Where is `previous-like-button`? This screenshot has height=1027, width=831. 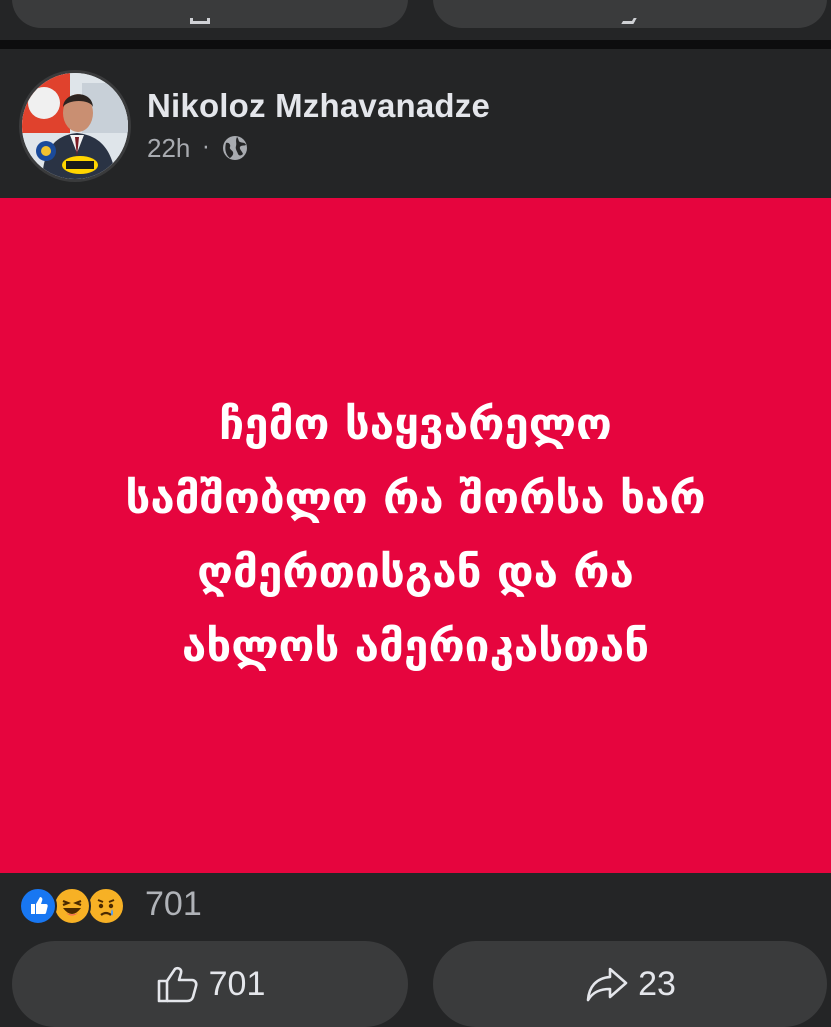
previous-like-button is located at coordinates (210, 14).